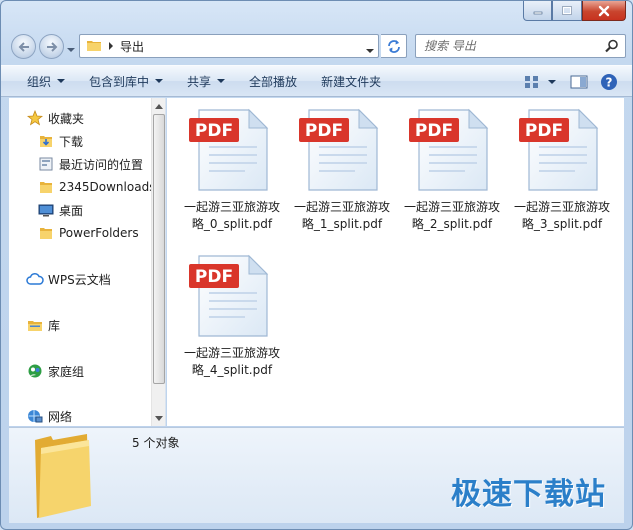 The height and width of the screenshot is (530, 633). I want to click on close-icon, so click(604, 10).